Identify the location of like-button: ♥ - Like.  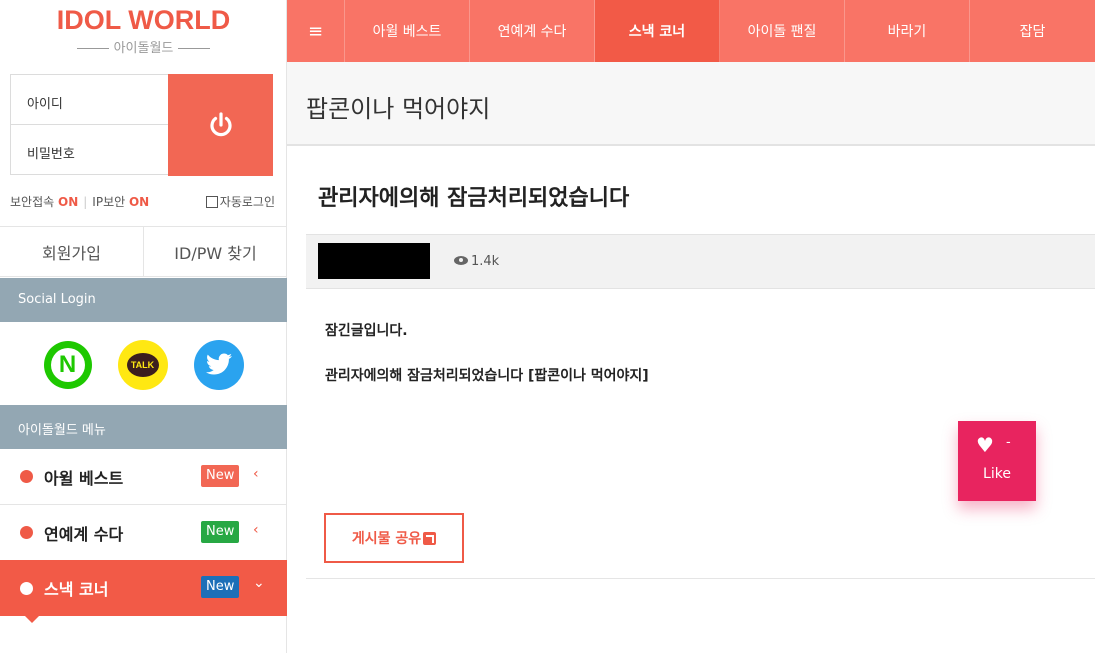
(997, 461).